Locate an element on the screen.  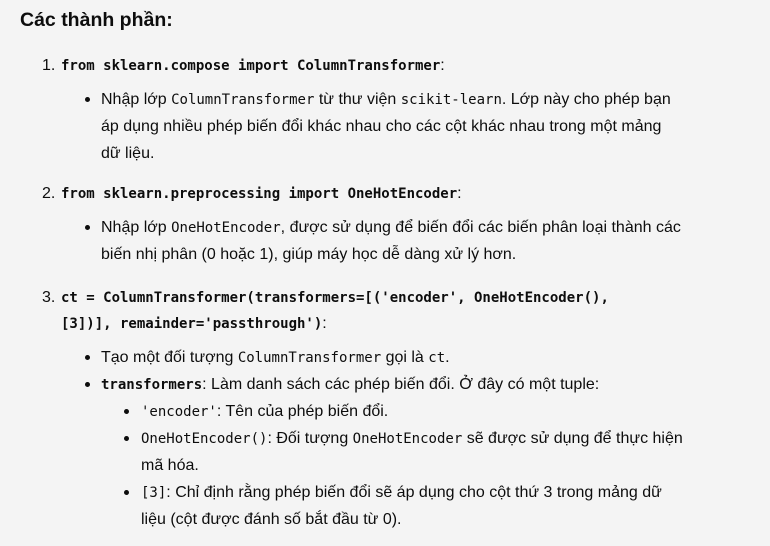
inline-code: scikit-learn is located at coordinates (451, 100).